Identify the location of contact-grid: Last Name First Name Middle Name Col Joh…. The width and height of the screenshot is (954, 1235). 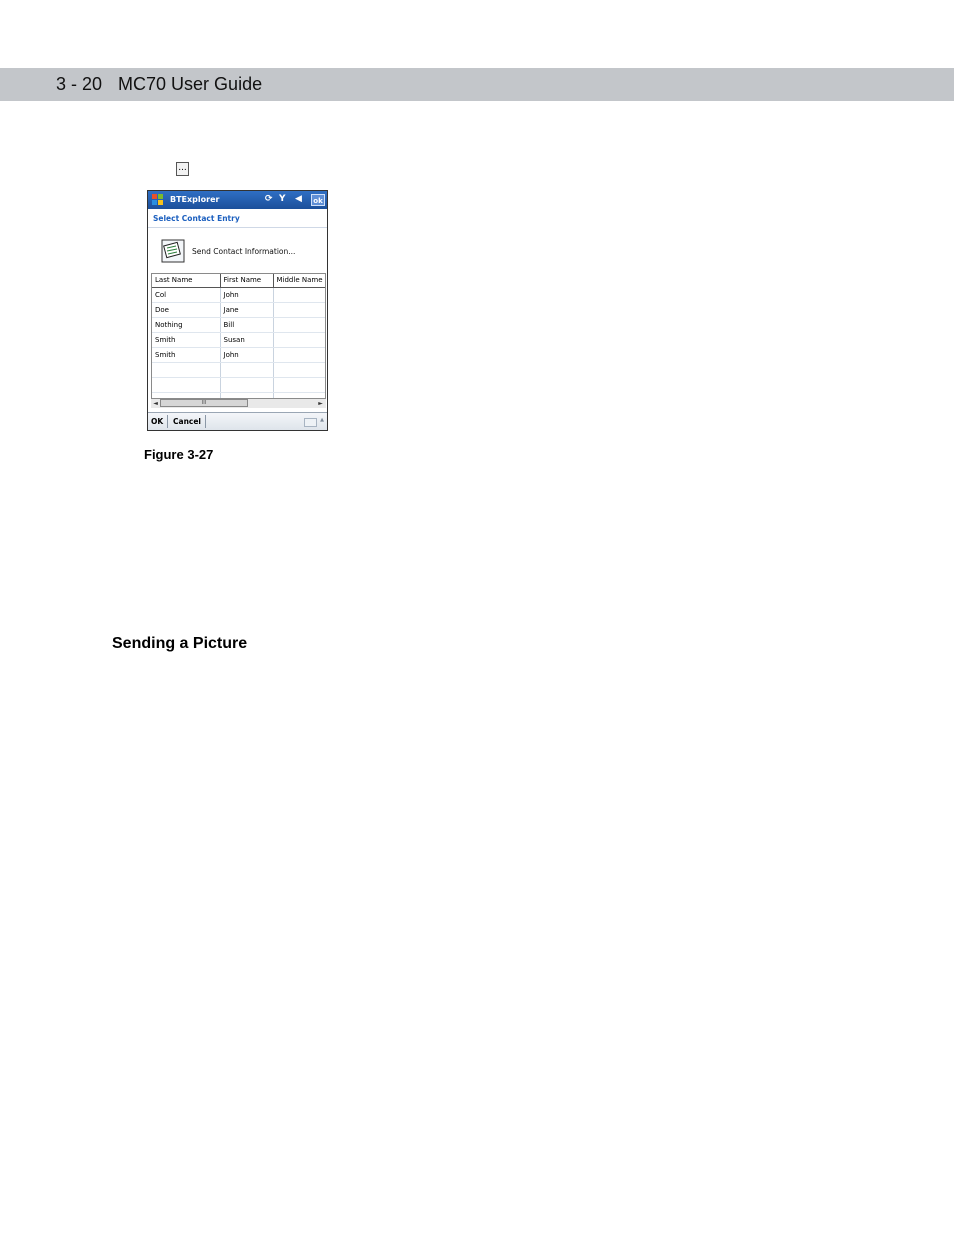
(238, 340).